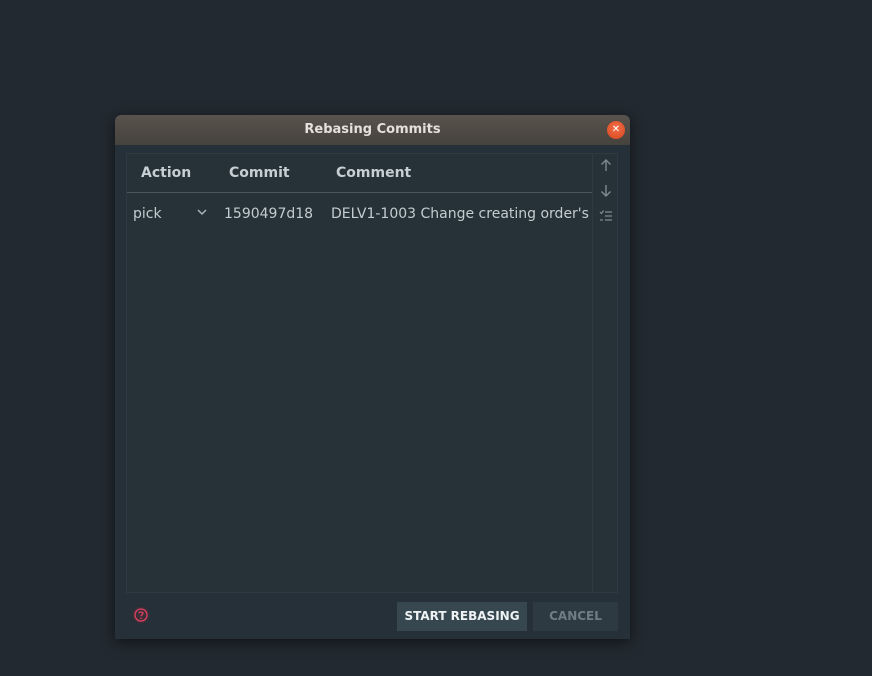 The image size is (872, 676). What do you see at coordinates (616, 130) in the screenshot?
I see `close-icon: ✕` at bounding box center [616, 130].